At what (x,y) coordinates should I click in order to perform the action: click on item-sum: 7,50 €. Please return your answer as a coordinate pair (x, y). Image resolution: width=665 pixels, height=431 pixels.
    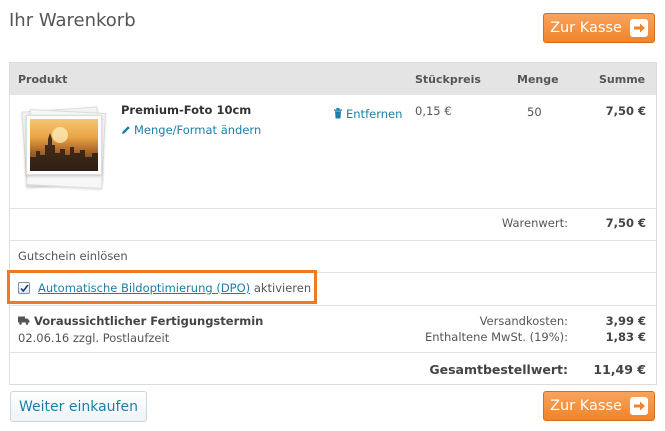
    Looking at the image, I should click on (625, 111).